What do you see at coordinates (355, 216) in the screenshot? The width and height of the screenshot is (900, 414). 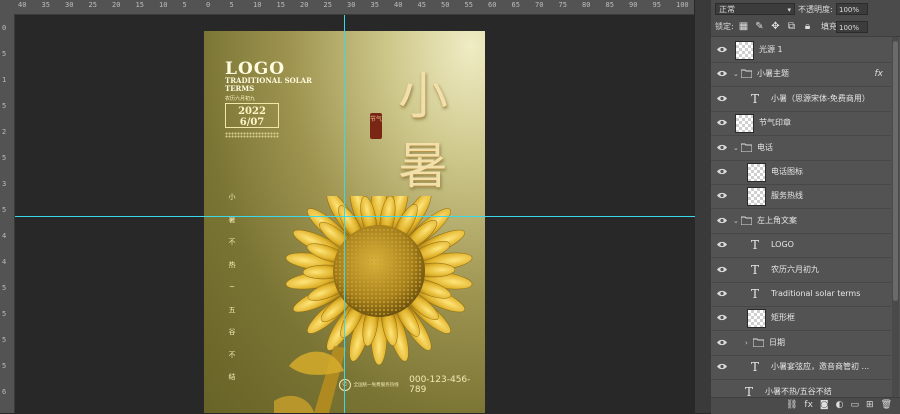 I see `horizontal-guide` at bounding box center [355, 216].